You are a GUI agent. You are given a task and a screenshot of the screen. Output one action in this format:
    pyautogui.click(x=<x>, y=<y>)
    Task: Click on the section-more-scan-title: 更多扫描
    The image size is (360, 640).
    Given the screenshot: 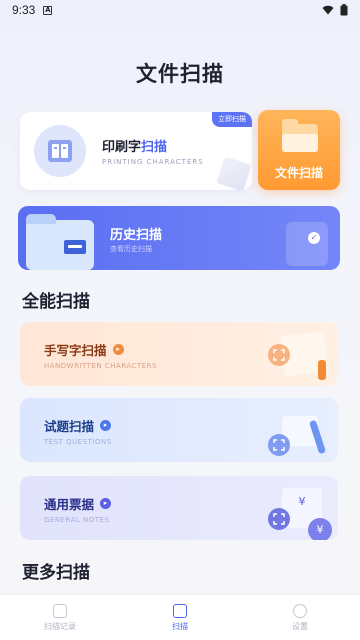 What is the action you would take?
    pyautogui.click(x=56, y=573)
    